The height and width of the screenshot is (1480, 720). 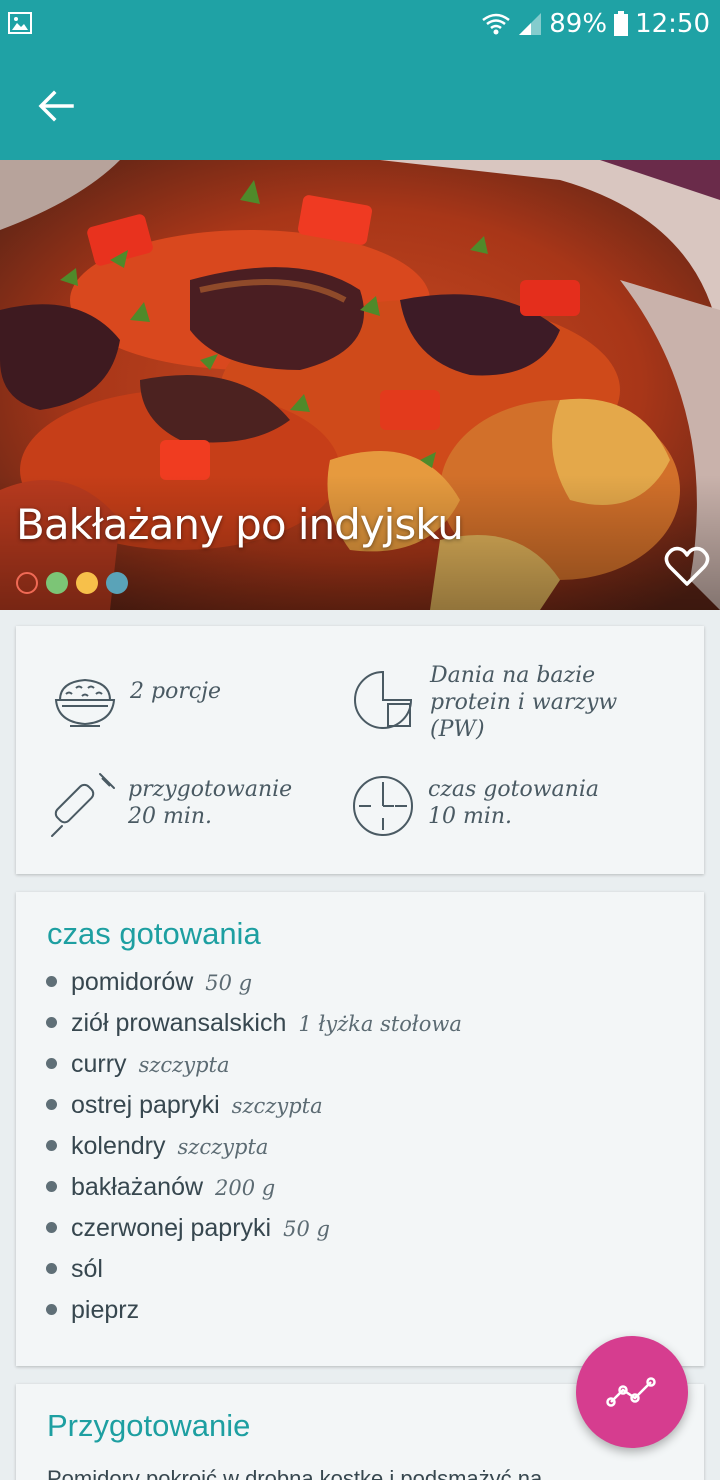 I want to click on favorite-button, so click(x=687, y=567).